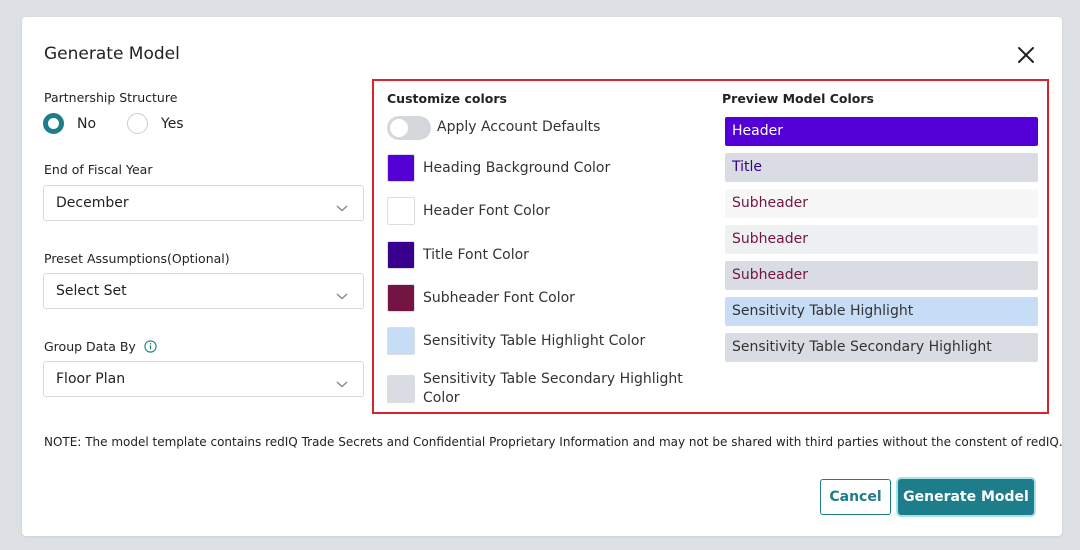 The height and width of the screenshot is (550, 1080). Describe the element at coordinates (476, 255) in the screenshot. I see `title-font-label: Title Font Color` at that location.